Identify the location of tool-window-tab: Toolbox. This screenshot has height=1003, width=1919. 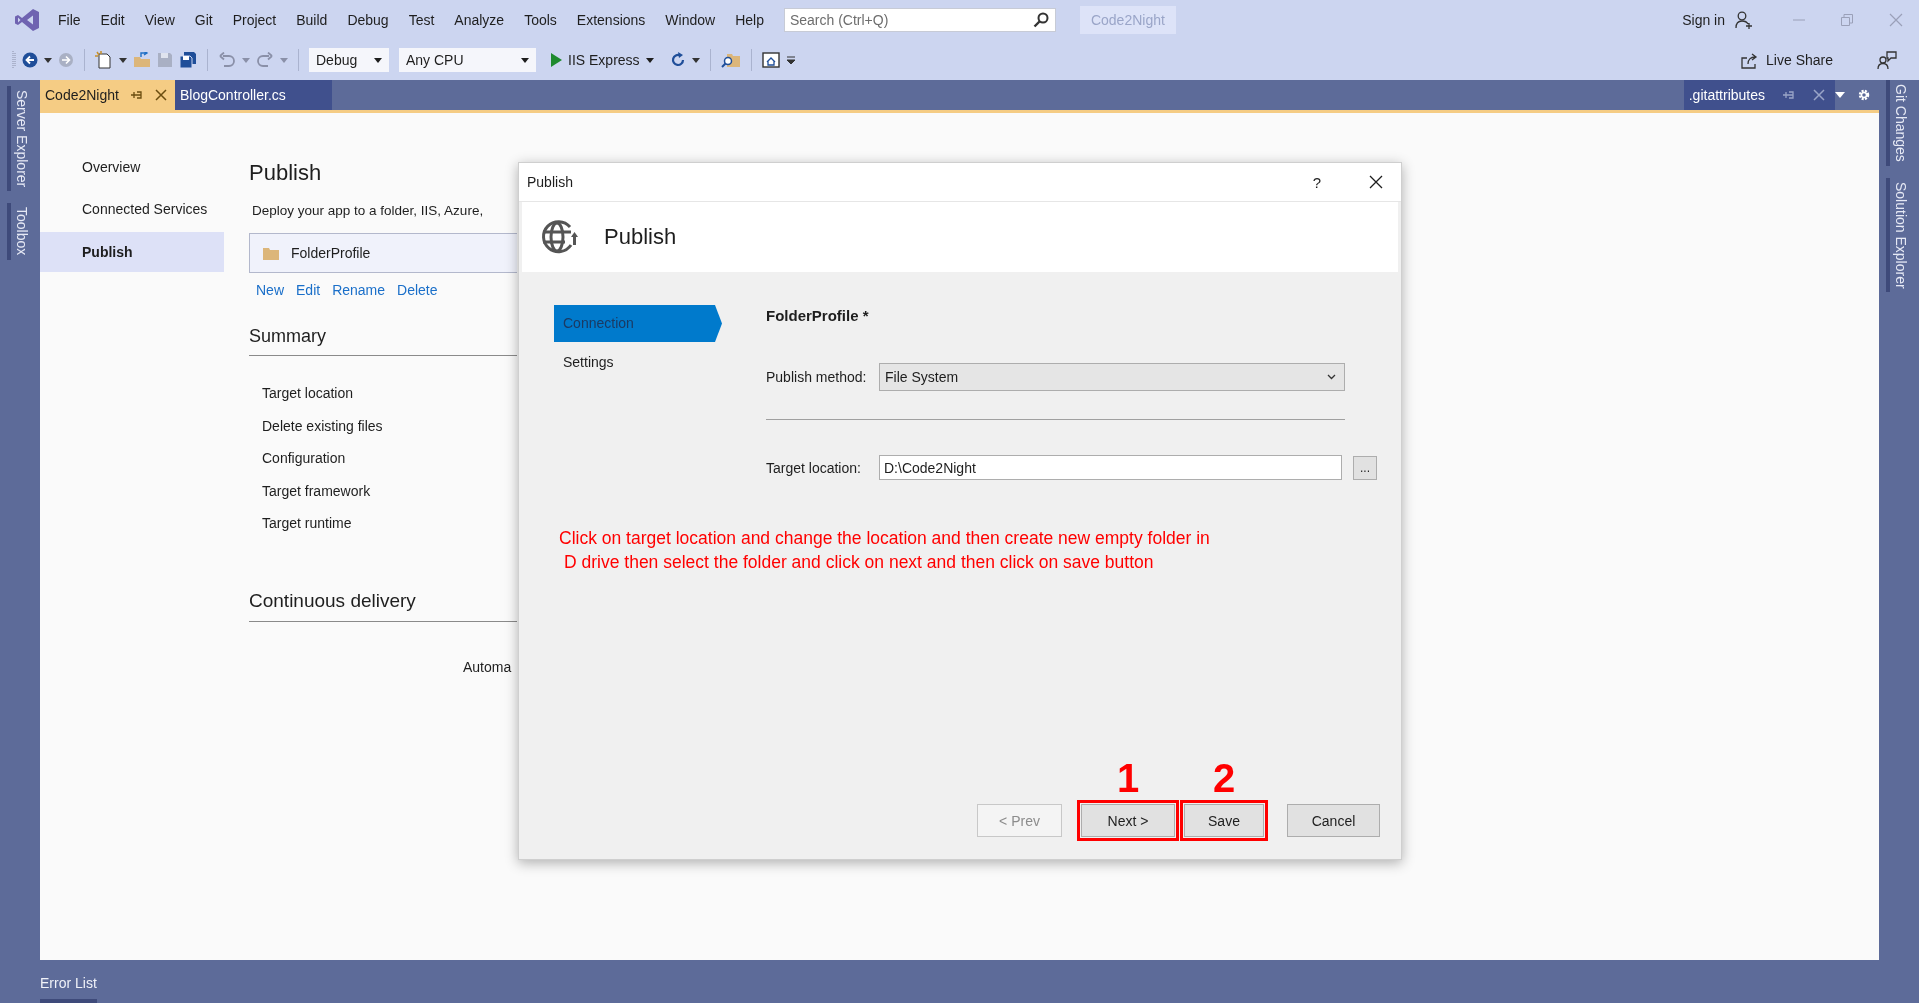
(20, 231).